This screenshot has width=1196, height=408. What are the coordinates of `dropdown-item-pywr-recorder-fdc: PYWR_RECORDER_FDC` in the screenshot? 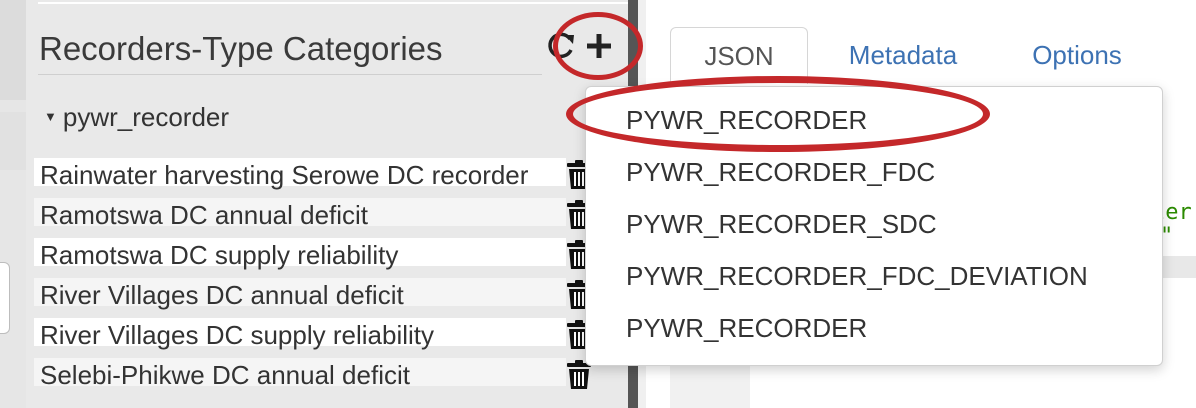 It's located at (780, 172).